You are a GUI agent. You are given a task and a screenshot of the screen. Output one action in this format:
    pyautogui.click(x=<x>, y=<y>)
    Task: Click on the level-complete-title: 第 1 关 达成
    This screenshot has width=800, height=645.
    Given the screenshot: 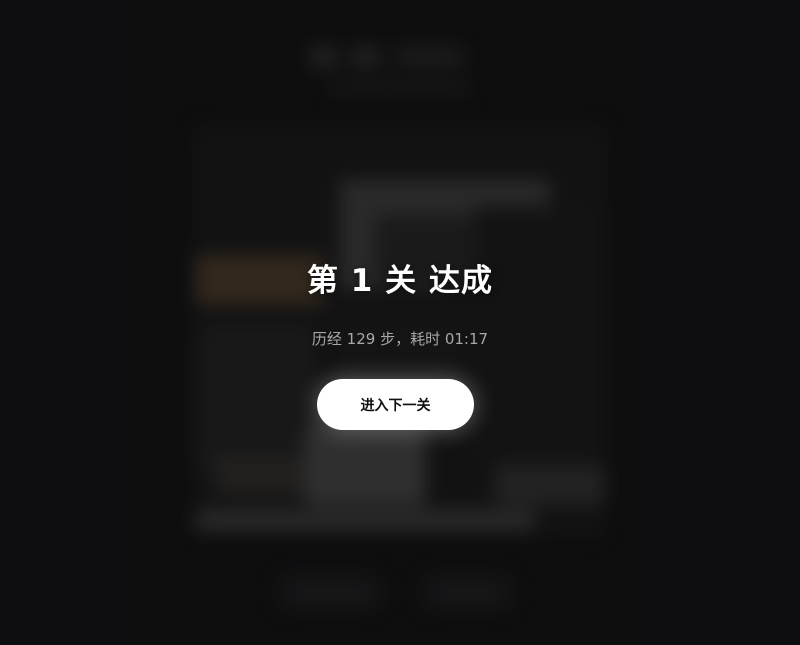 What is the action you would take?
    pyautogui.click(x=400, y=281)
    